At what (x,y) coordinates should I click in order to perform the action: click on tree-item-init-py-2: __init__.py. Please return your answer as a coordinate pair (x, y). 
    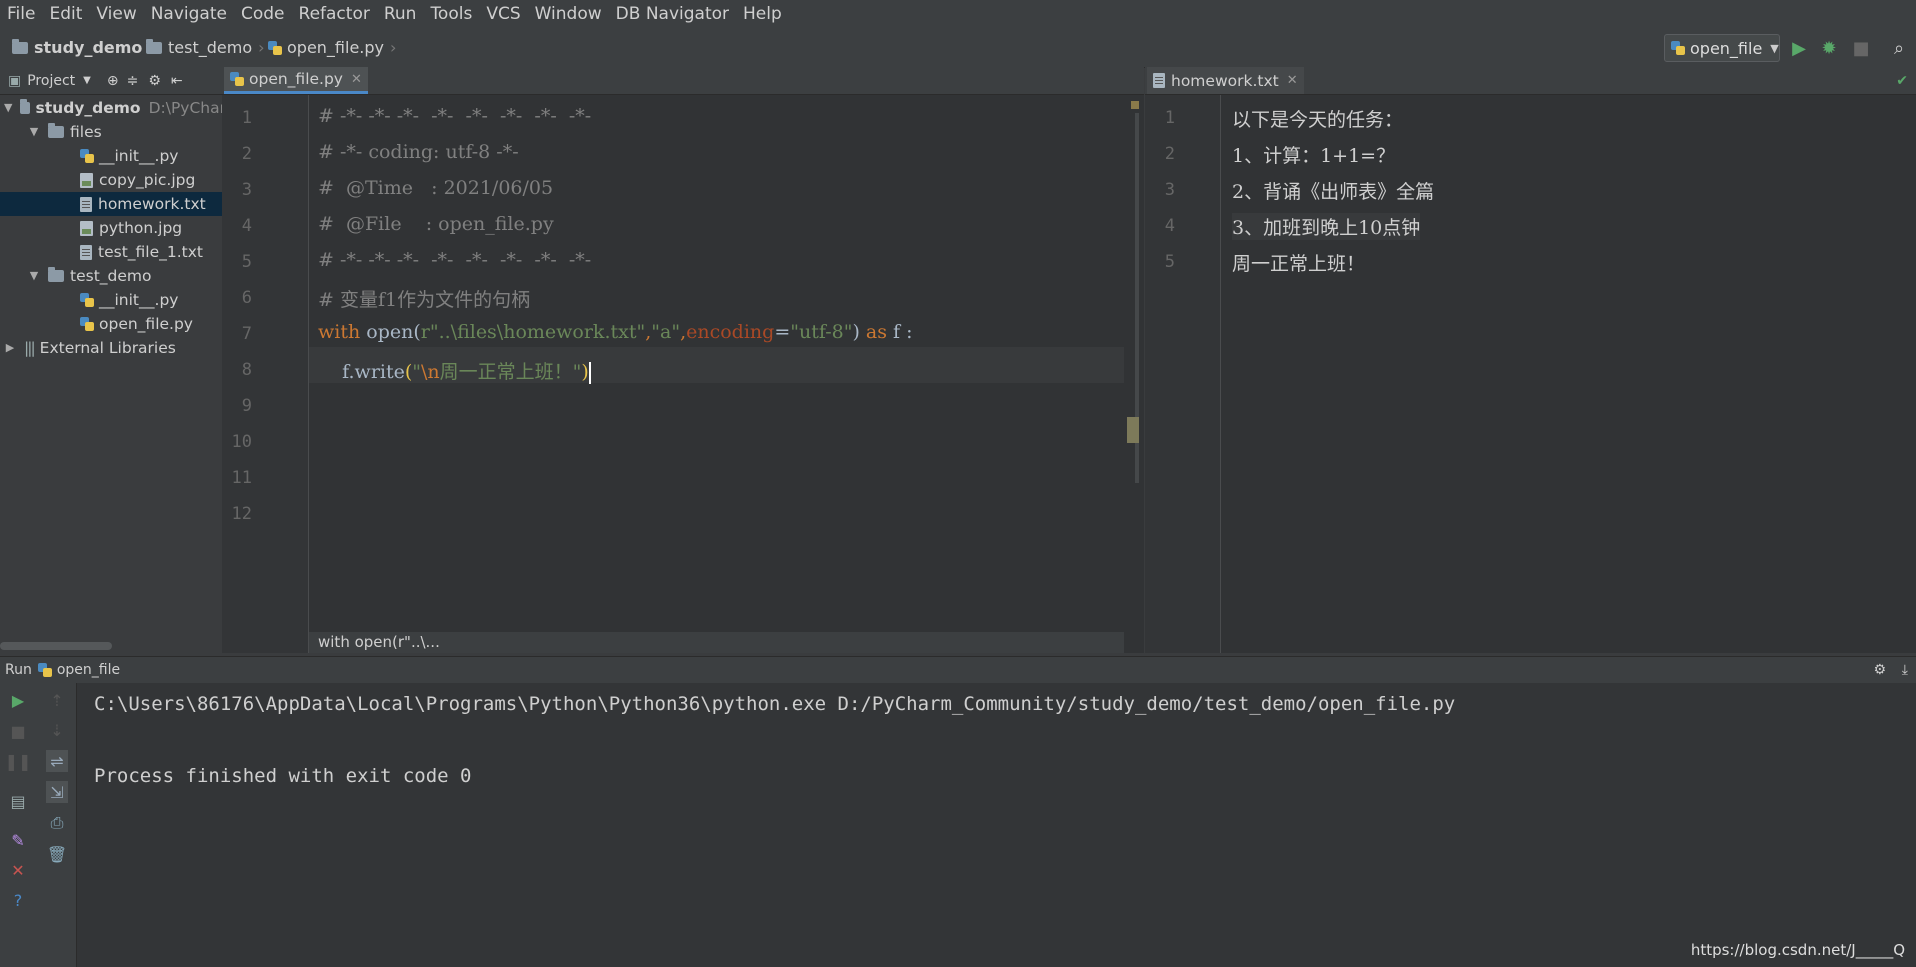
    Looking at the image, I should click on (111, 300).